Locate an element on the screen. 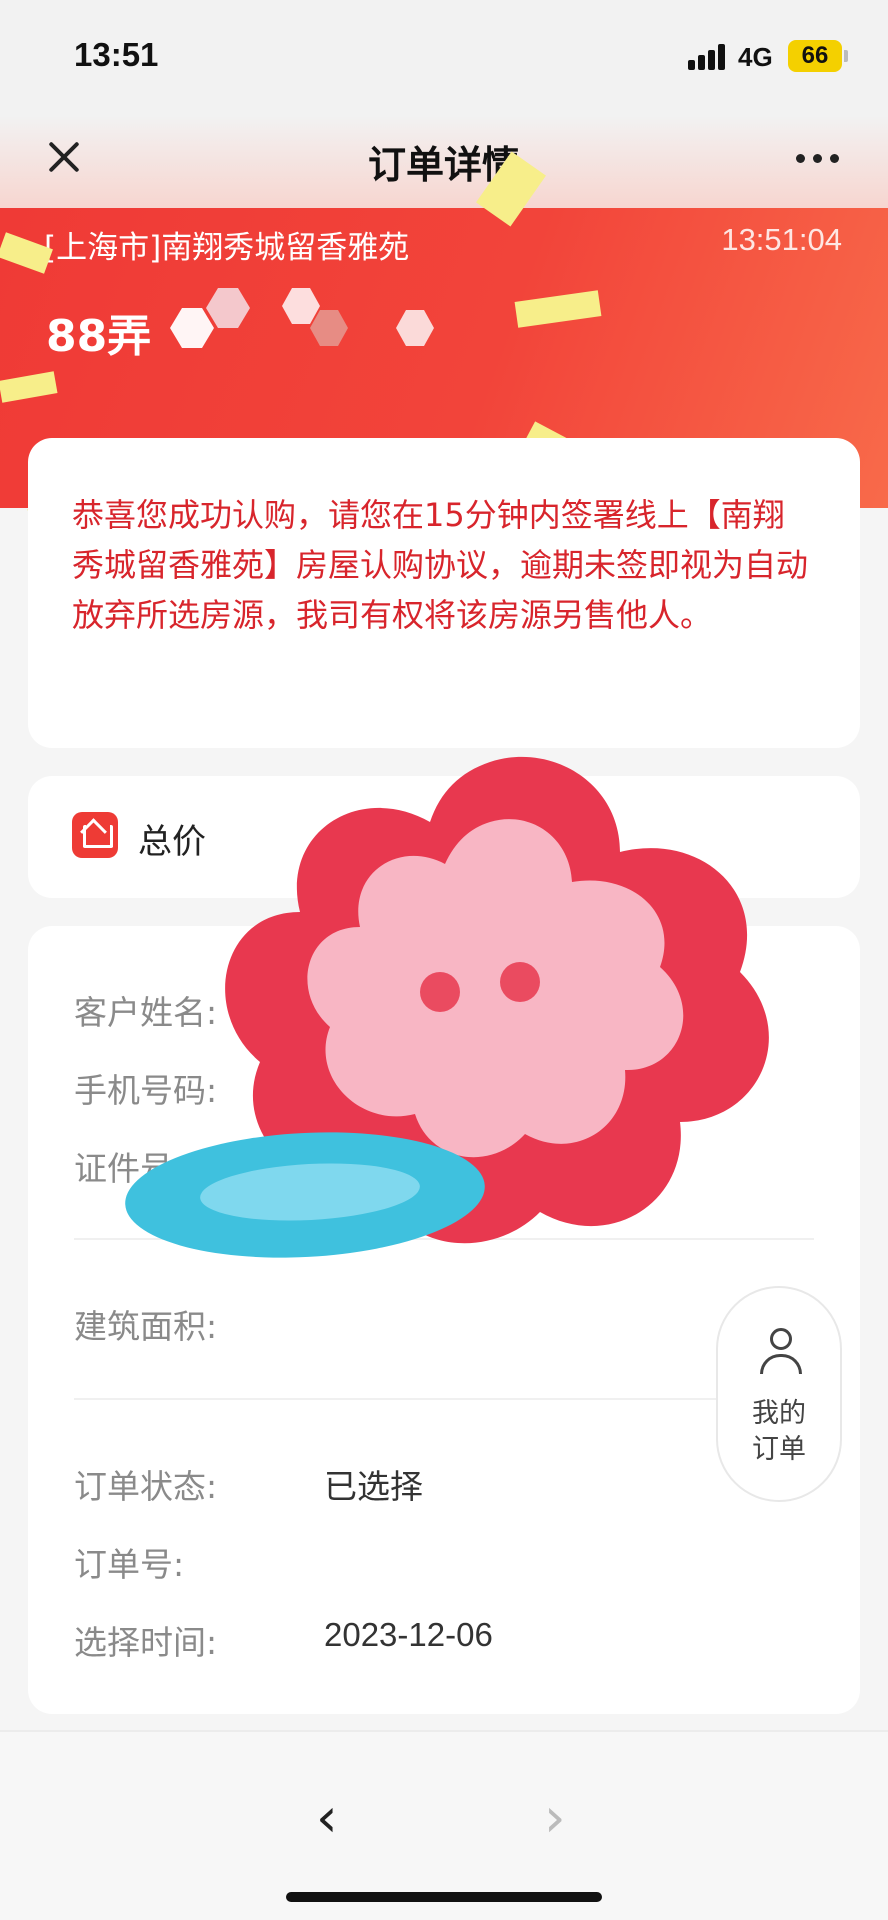 Image resolution: width=888 pixels, height=1920 pixels. page-title: 订单详情 is located at coordinates (443, 165).